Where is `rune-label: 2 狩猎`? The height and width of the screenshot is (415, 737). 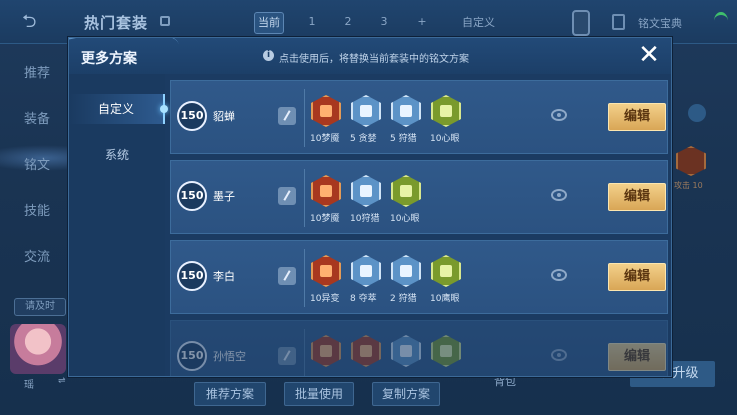
rune-label: 2 狩猎 is located at coordinates (403, 299).